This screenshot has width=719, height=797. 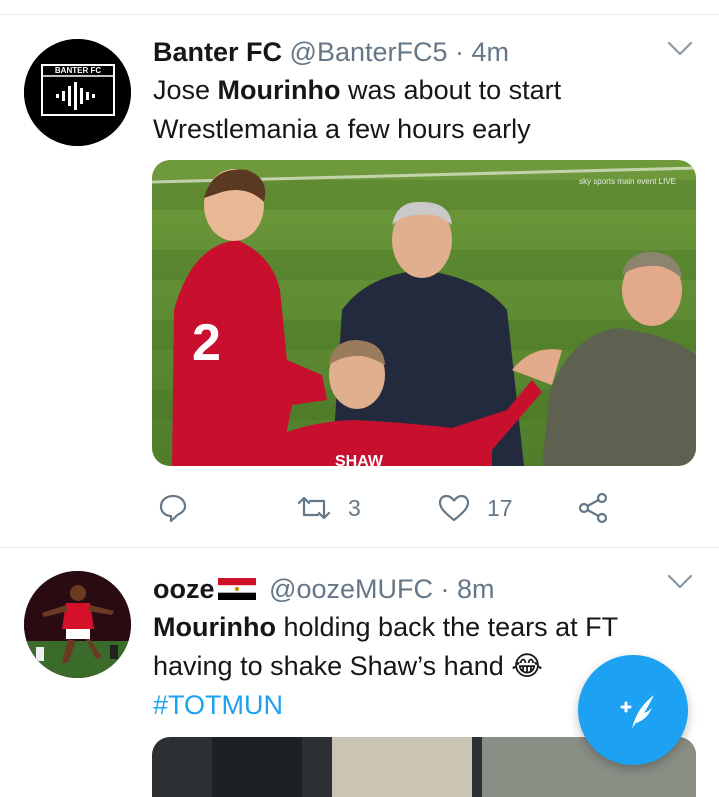 What do you see at coordinates (359, 459) in the screenshot?
I see `shirt-name: SHAW` at bounding box center [359, 459].